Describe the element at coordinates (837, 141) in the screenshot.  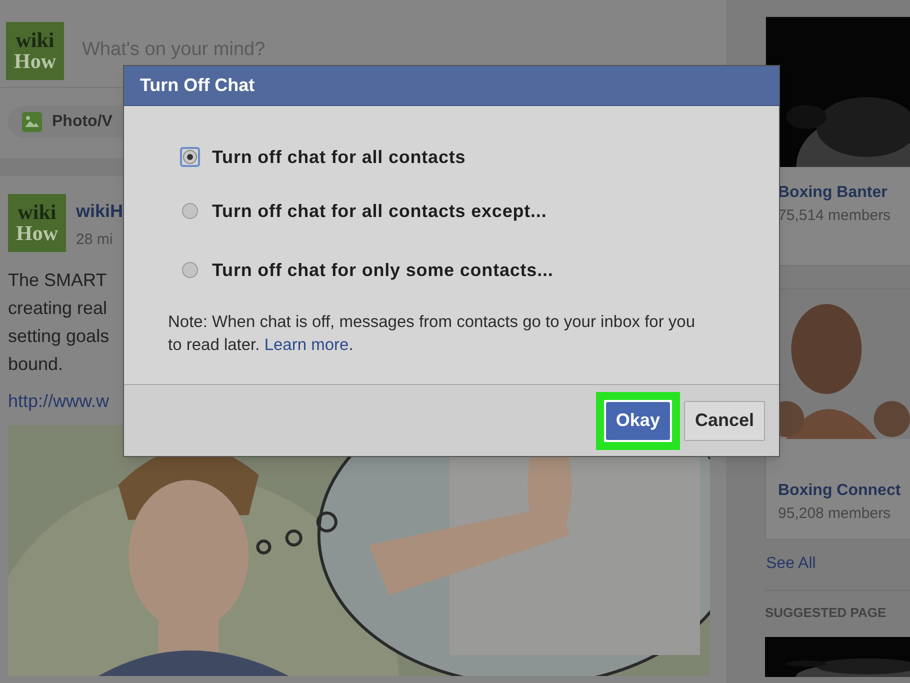
I see `group-card: Boxing Banter 75,514 members` at that location.